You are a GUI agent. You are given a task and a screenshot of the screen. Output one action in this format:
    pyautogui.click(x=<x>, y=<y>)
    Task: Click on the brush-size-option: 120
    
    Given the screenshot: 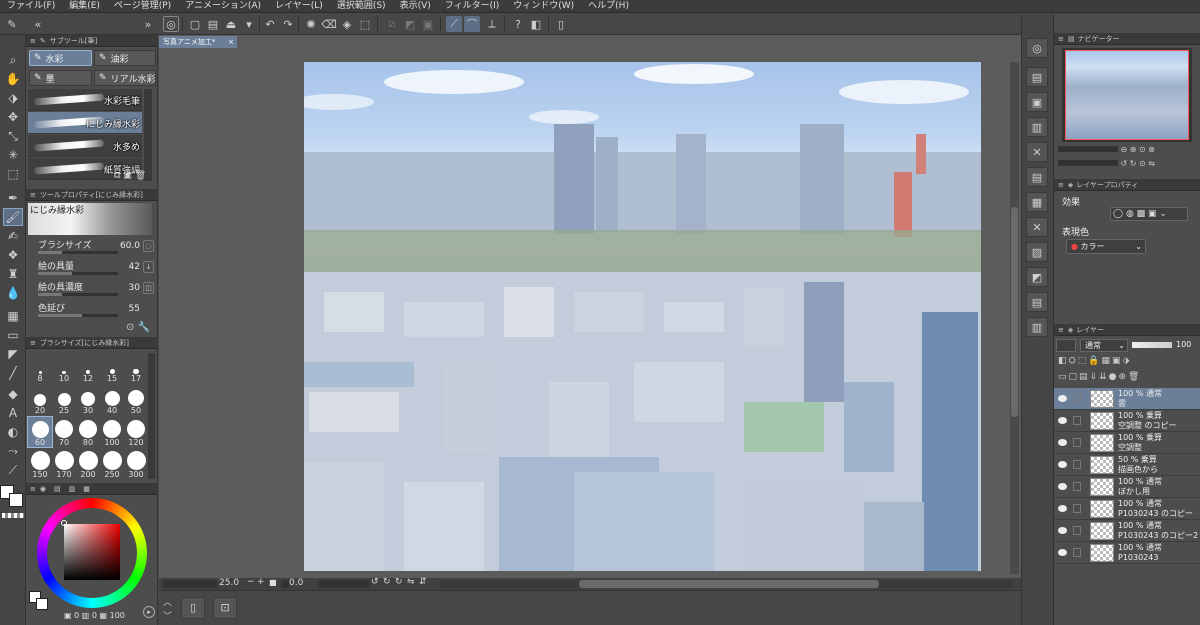 What is the action you would take?
    pyautogui.click(x=136, y=432)
    